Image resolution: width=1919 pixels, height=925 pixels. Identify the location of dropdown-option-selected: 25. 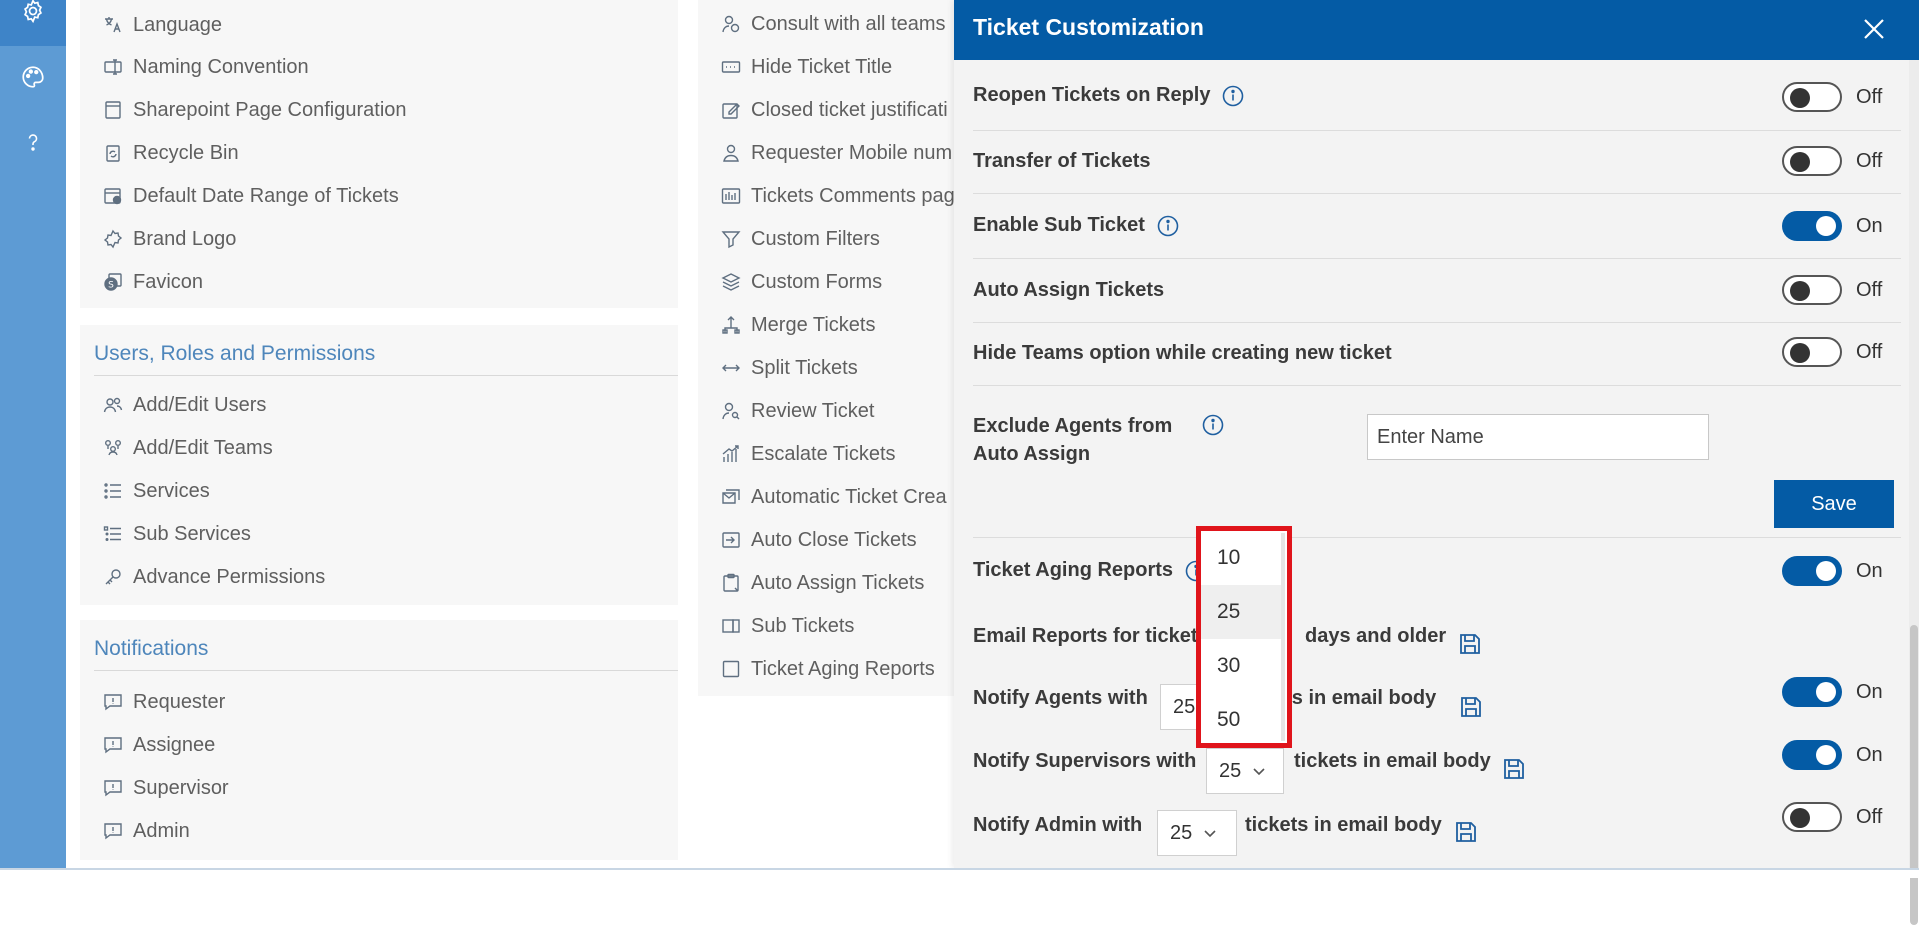
(1242, 612).